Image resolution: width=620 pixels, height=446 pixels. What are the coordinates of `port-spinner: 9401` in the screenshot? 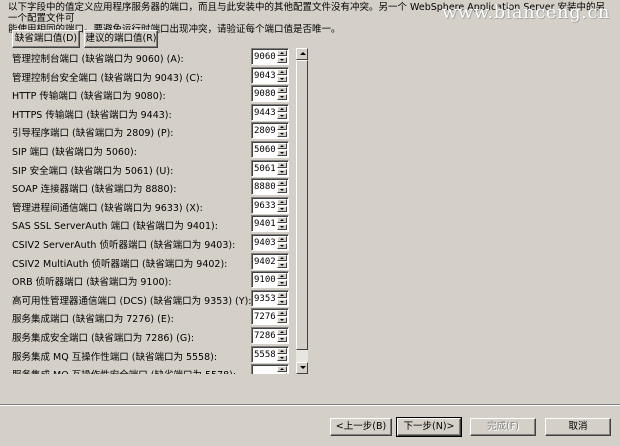 It's located at (270, 224).